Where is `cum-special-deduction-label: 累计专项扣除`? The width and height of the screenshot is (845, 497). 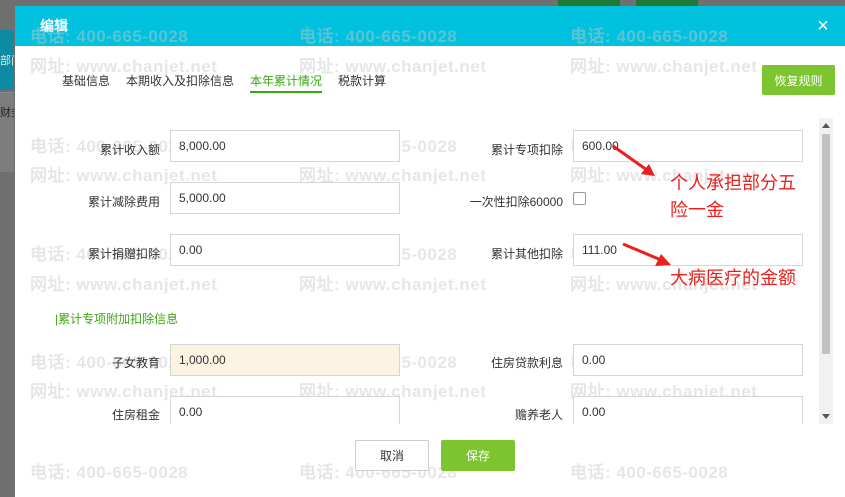
cum-special-deduction-label: 累计专项扣除 is located at coordinates (526, 150).